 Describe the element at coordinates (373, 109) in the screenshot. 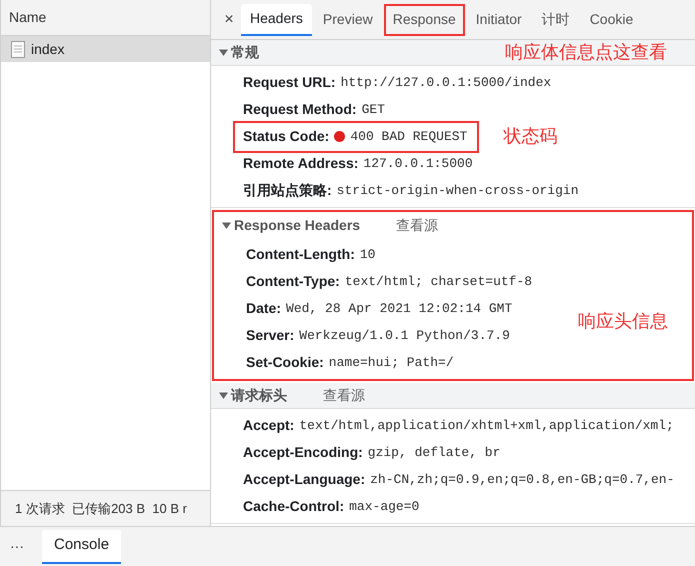

I see `header-value: GET` at that location.